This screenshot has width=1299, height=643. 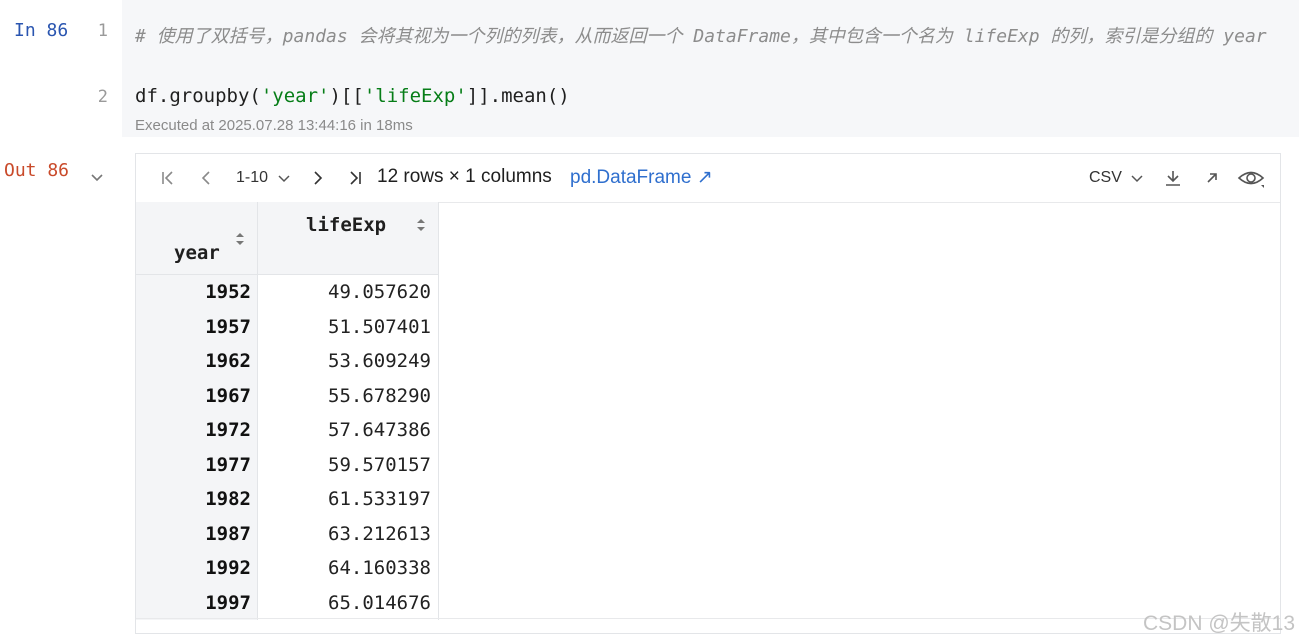 I want to click on download-icon, so click(x=1173, y=178).